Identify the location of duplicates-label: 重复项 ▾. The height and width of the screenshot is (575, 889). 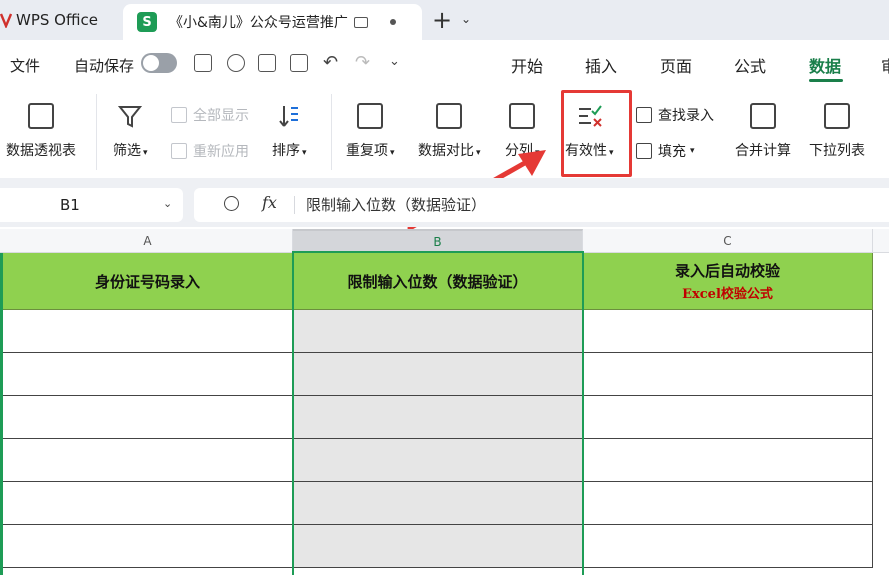
(370, 151).